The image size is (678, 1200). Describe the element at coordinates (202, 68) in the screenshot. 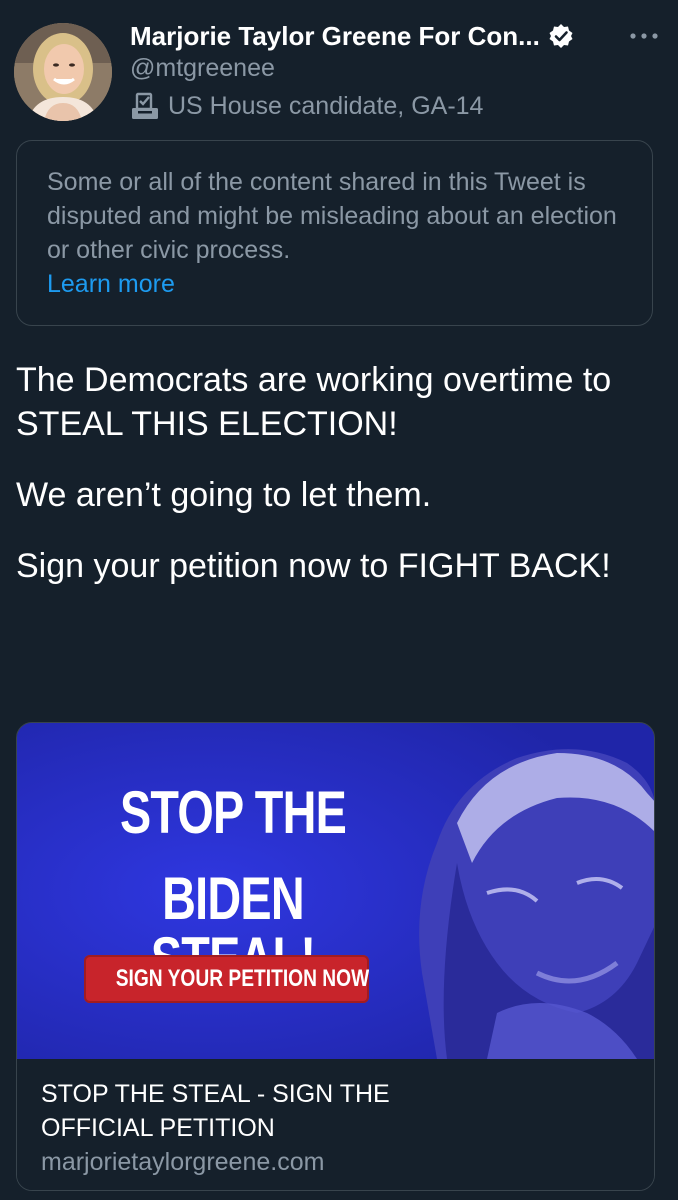

I see `handle: @mtgreenee` at that location.